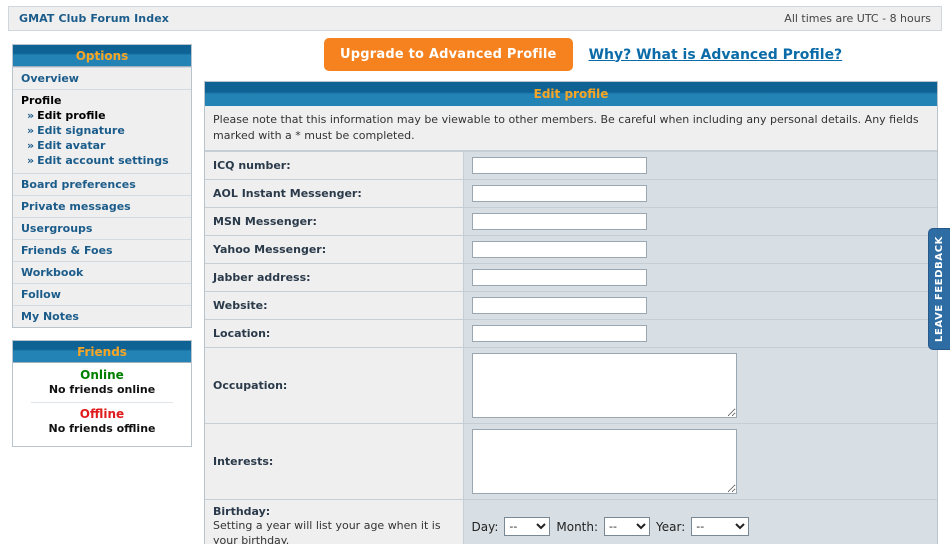 The height and width of the screenshot is (544, 950). What do you see at coordinates (700, 193) in the screenshot?
I see `field-cell-aim` at bounding box center [700, 193].